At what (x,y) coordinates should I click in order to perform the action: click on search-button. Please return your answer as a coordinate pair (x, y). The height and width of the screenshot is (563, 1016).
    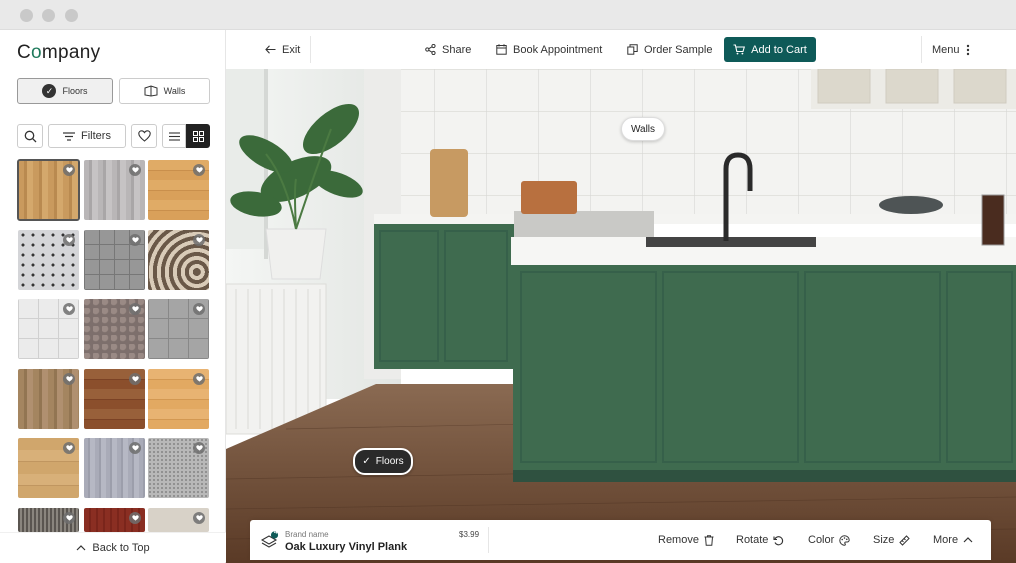
    Looking at the image, I should click on (30, 136).